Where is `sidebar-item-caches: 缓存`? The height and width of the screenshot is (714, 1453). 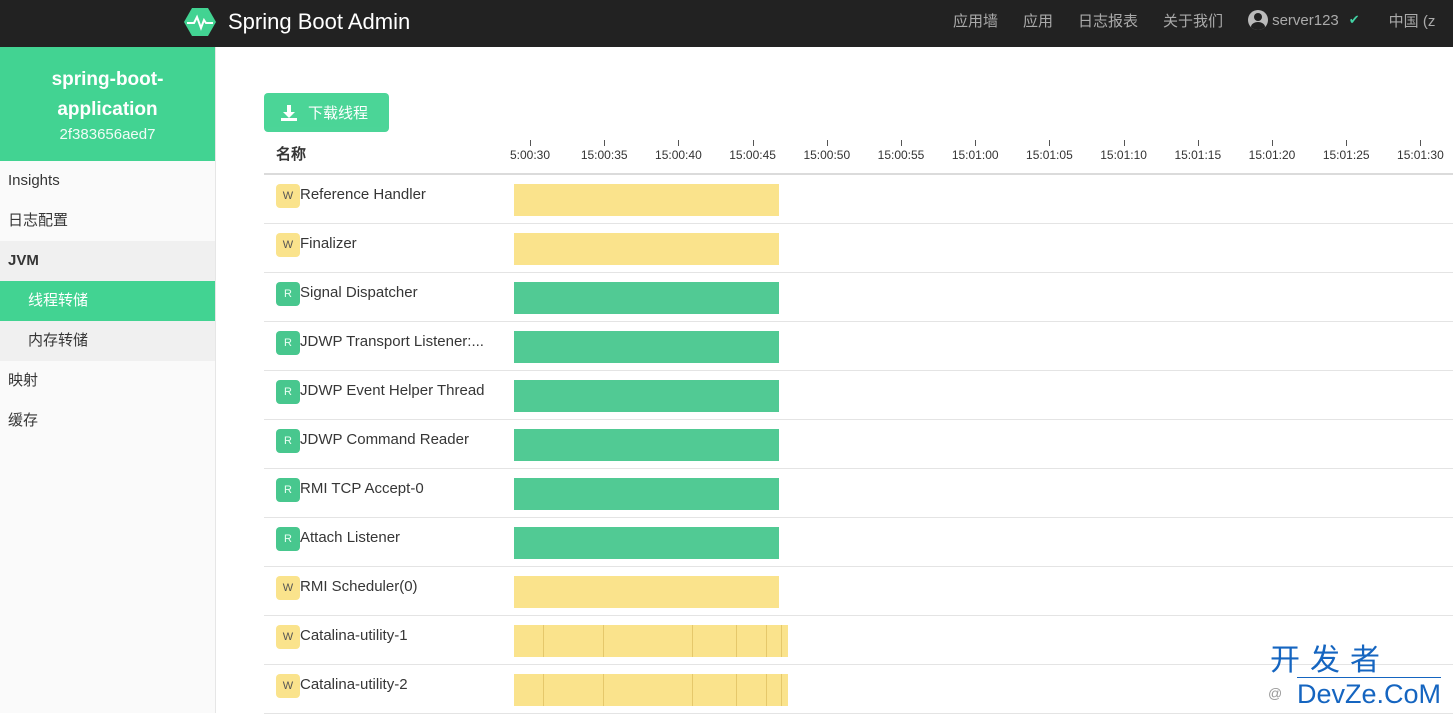 sidebar-item-caches: 缓存 is located at coordinates (107, 421).